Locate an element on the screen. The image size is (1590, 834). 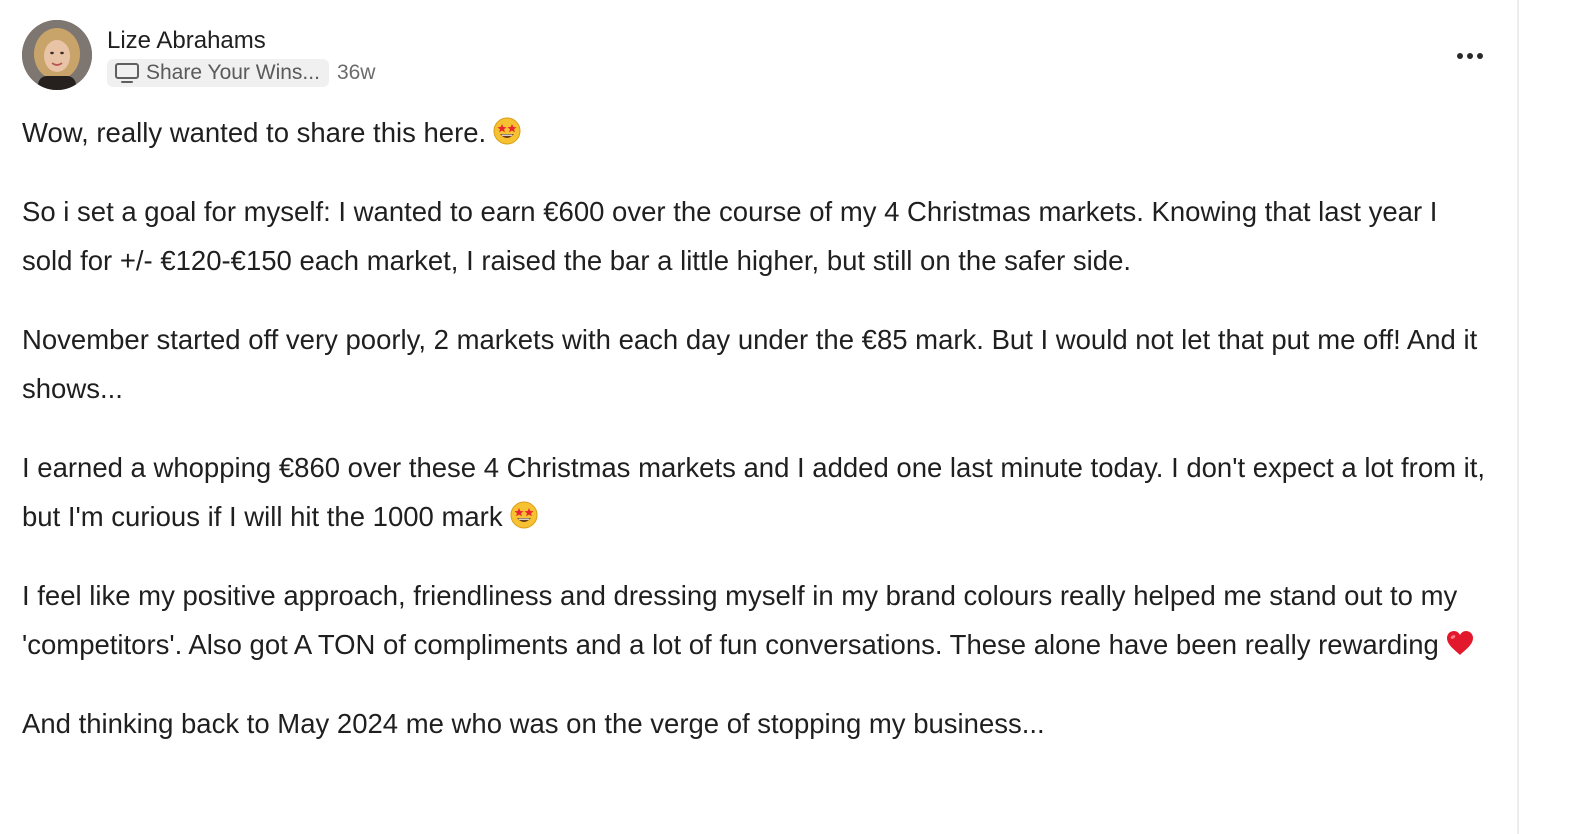
post-meta: Lize Abrahams Share Your Wins... 36w is located at coordinates (241, 56).